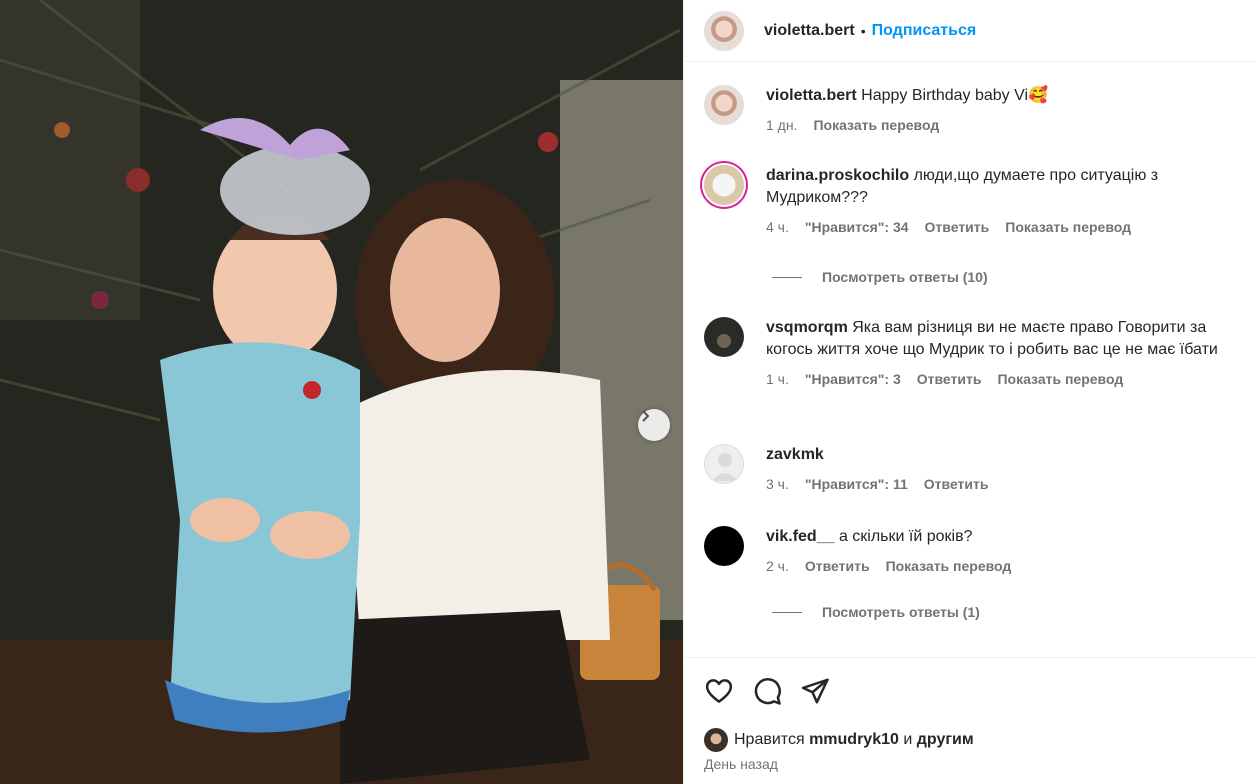  I want to click on comment-meta: 3 ч. "Нравится": 11 Ответить, so click(1005, 484).